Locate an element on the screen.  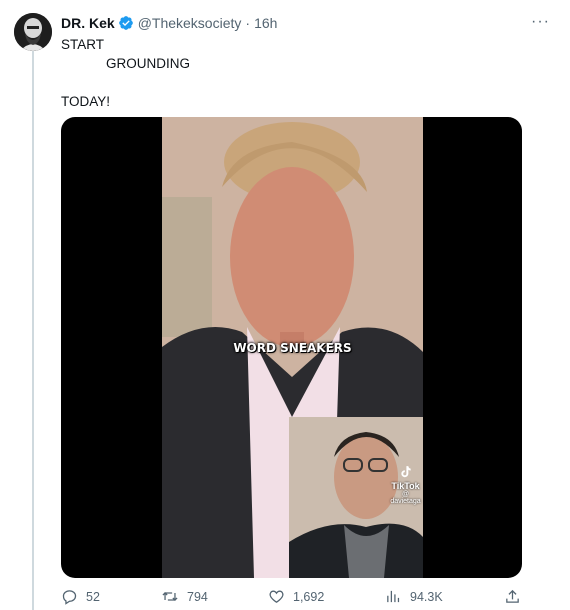
video-caption: WORD SNEAKERS is located at coordinates (292, 348).